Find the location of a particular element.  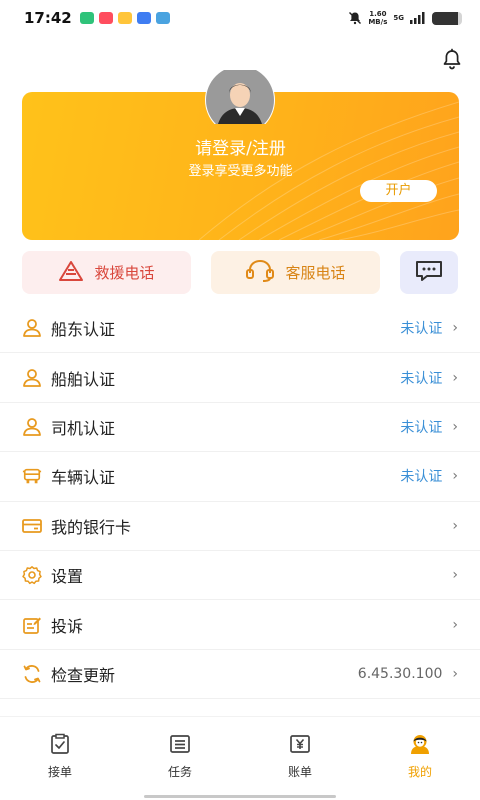

bottom-tab-bar: 接单 任务 账单 我的 is located at coordinates (240, 748).